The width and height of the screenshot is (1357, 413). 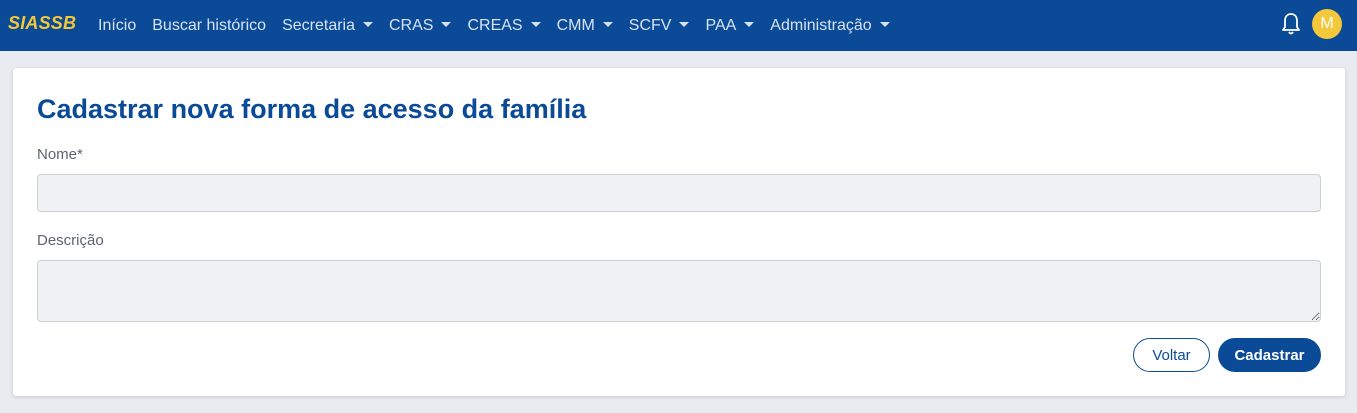 I want to click on nav-item-label: CREAS, so click(x=495, y=25).